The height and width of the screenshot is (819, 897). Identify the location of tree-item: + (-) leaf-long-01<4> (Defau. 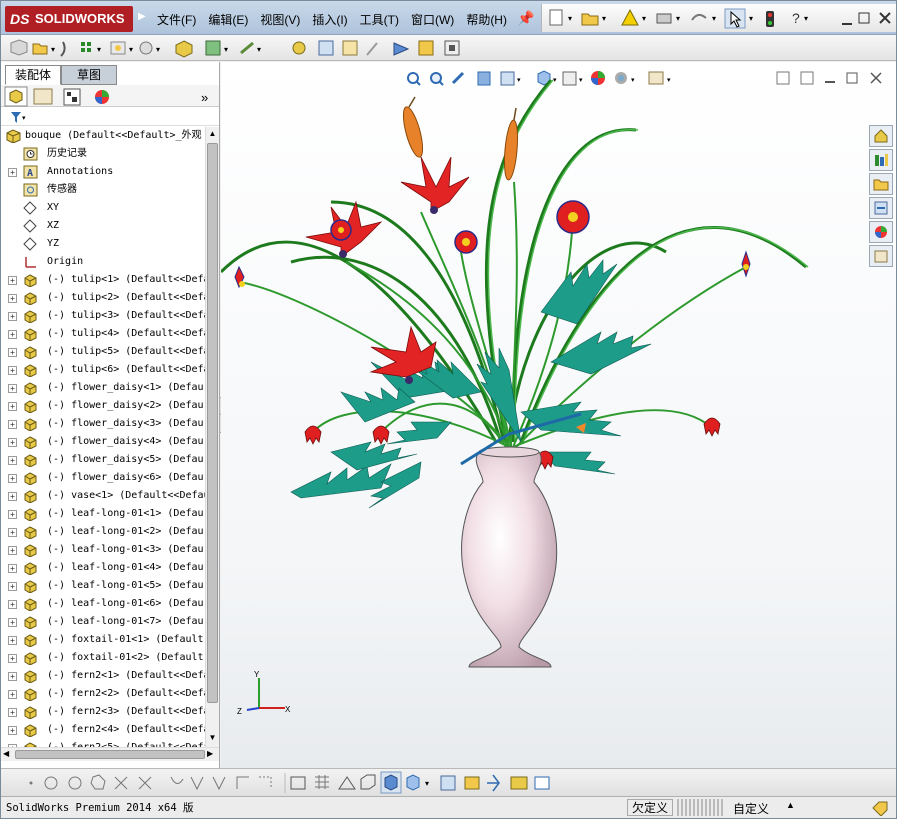
(103, 568).